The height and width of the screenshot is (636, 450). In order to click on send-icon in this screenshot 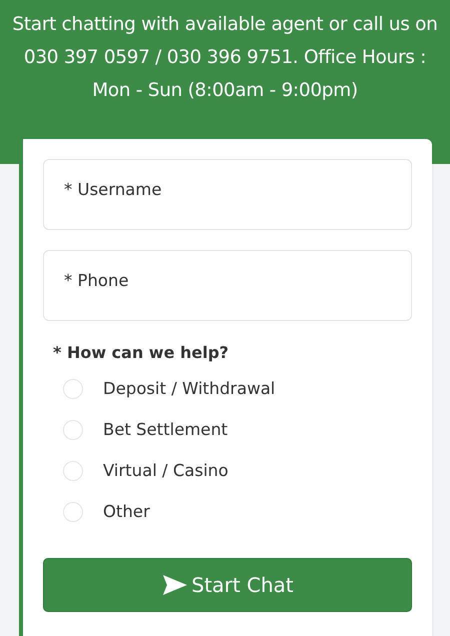, I will do `click(175, 585)`.